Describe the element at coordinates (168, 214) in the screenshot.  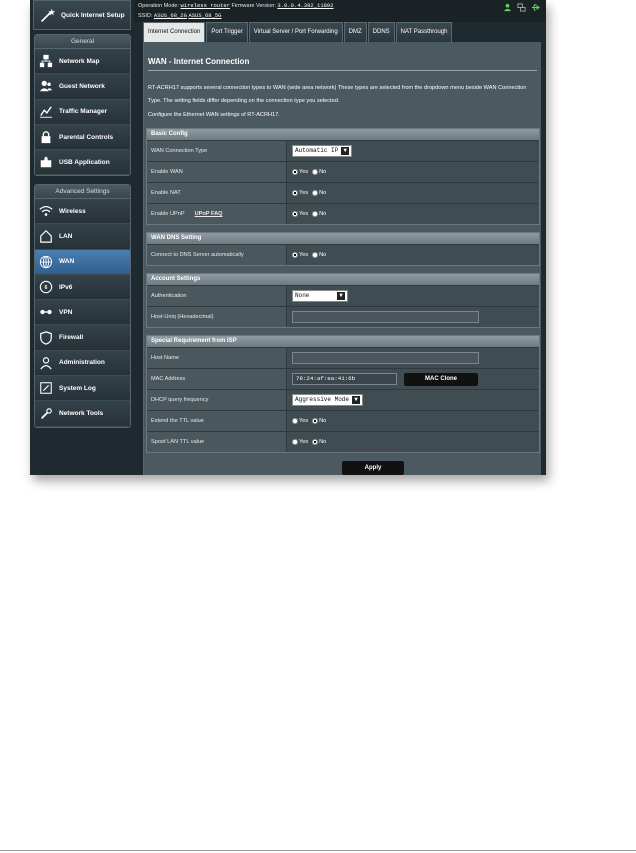
I see `upnp-label-text: Enable UPnP` at that location.